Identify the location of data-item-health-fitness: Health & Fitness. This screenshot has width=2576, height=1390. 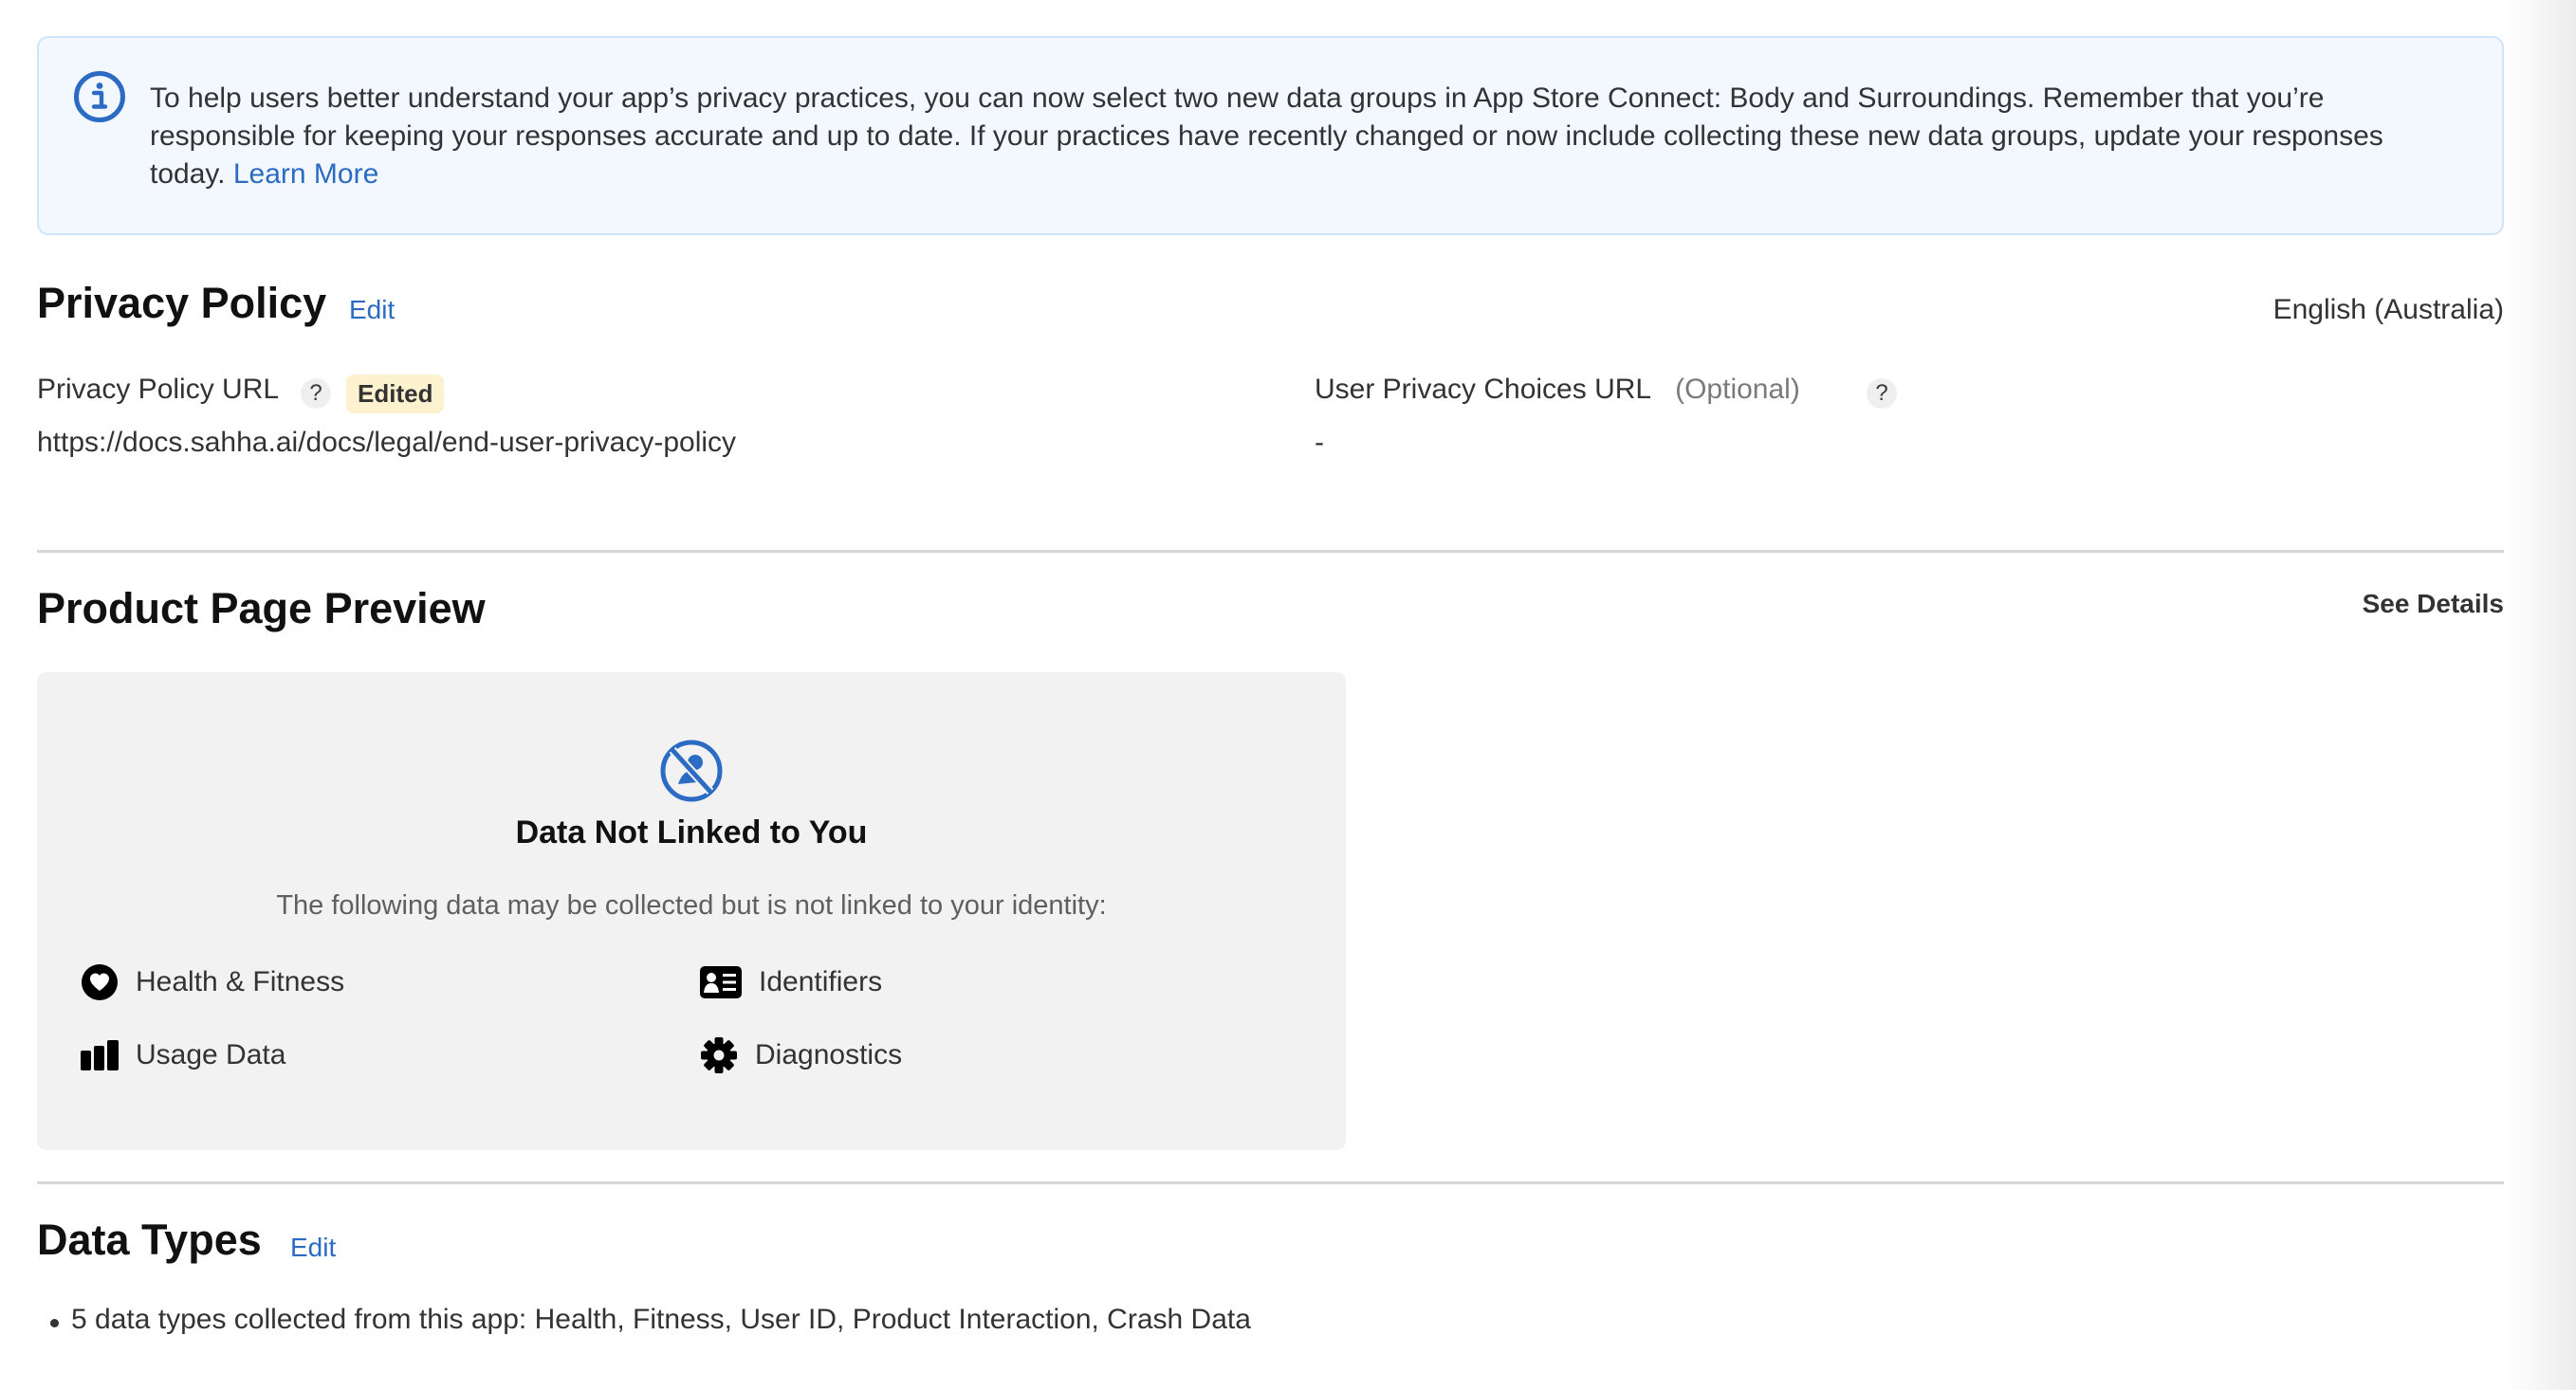
(212, 982).